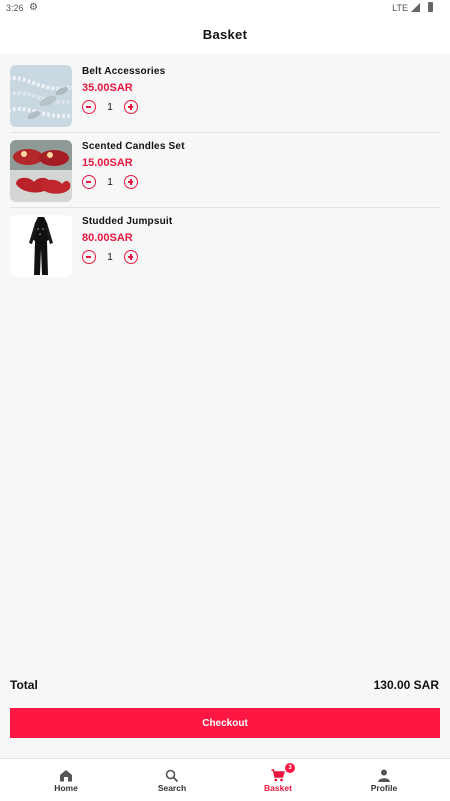  What do you see at coordinates (225, 95) in the screenshot?
I see `basket-item: Belt Accessories 35.00SAR 1` at bounding box center [225, 95].